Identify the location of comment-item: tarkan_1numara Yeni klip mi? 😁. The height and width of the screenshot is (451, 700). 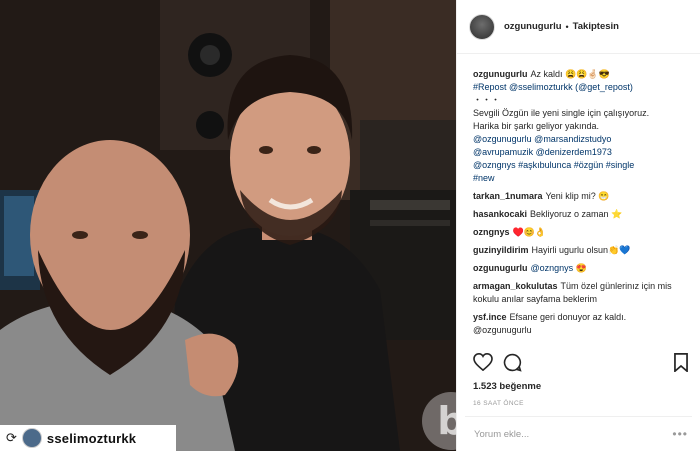
(578, 196).